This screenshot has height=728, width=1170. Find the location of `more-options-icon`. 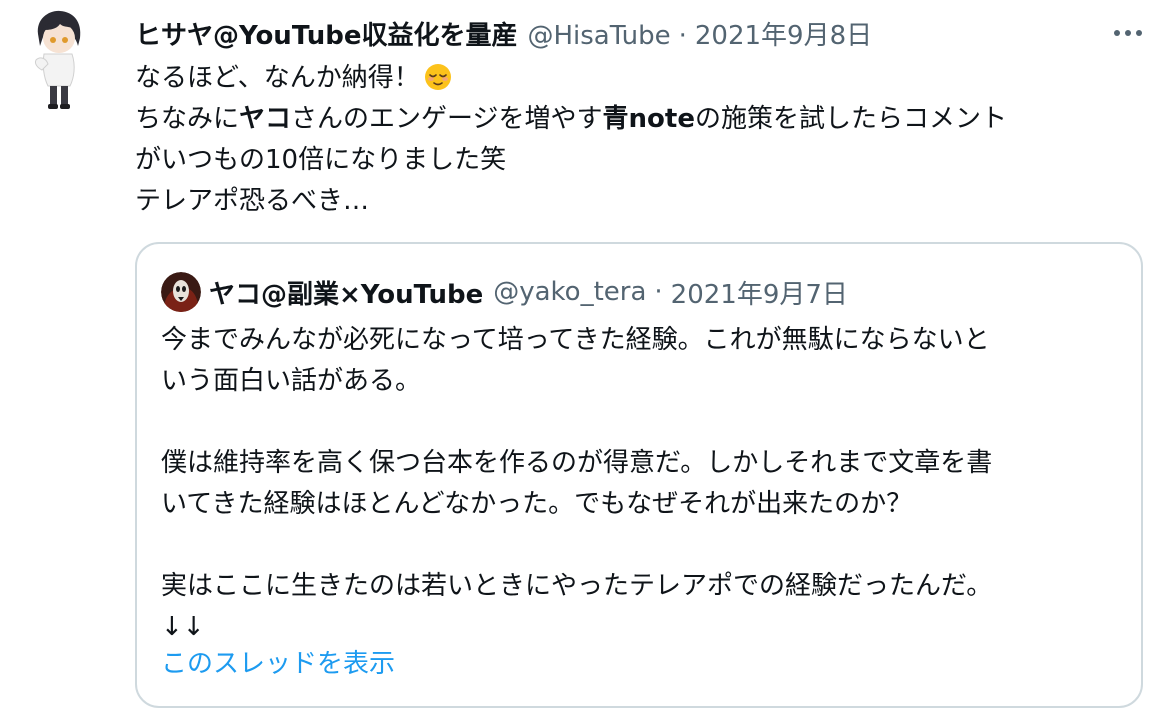

more-options-icon is located at coordinates (1128, 33).